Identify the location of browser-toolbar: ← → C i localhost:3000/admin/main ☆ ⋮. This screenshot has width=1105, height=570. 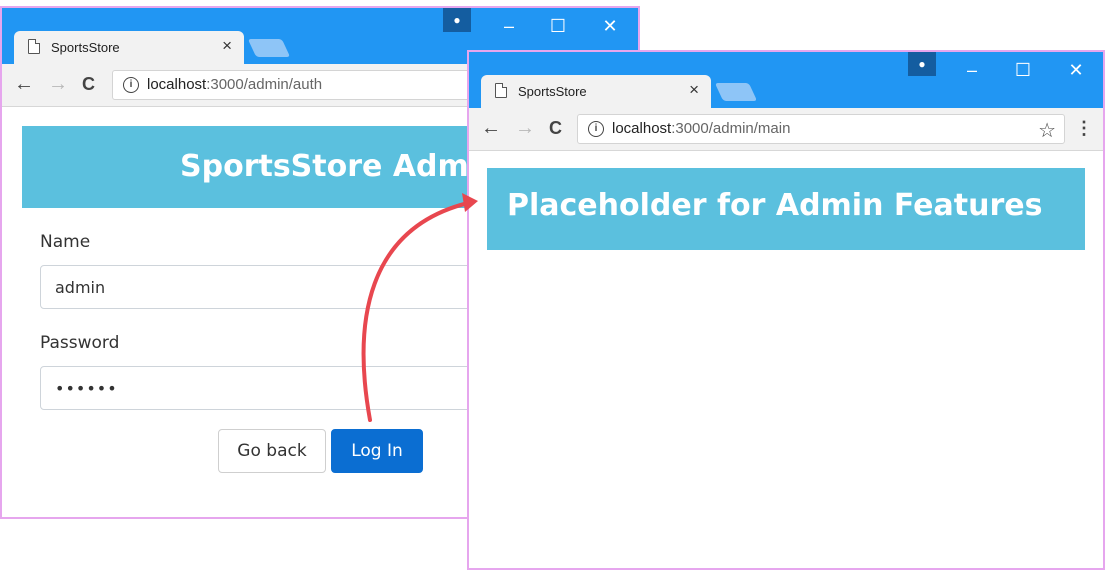
(786, 129).